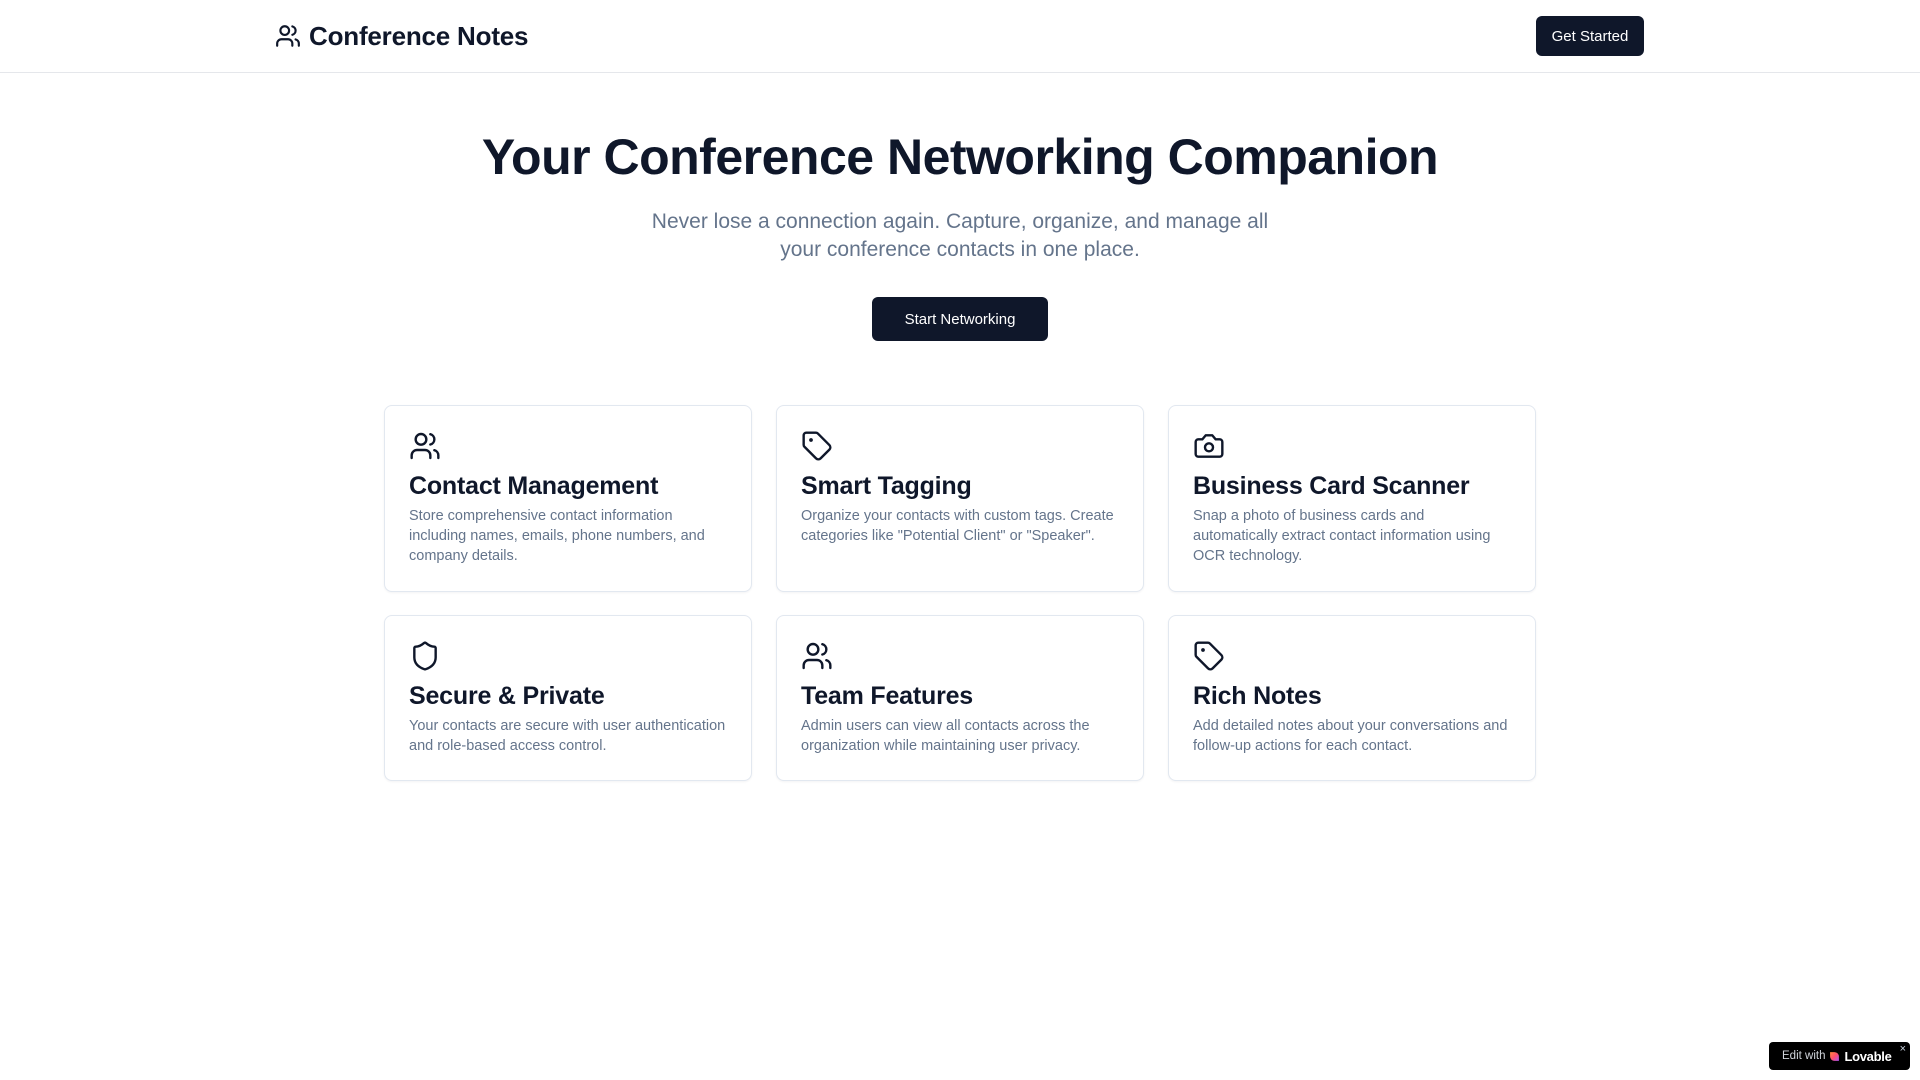 The width and height of the screenshot is (1920, 1080). I want to click on close-icon: ×, so click(1903, 1049).